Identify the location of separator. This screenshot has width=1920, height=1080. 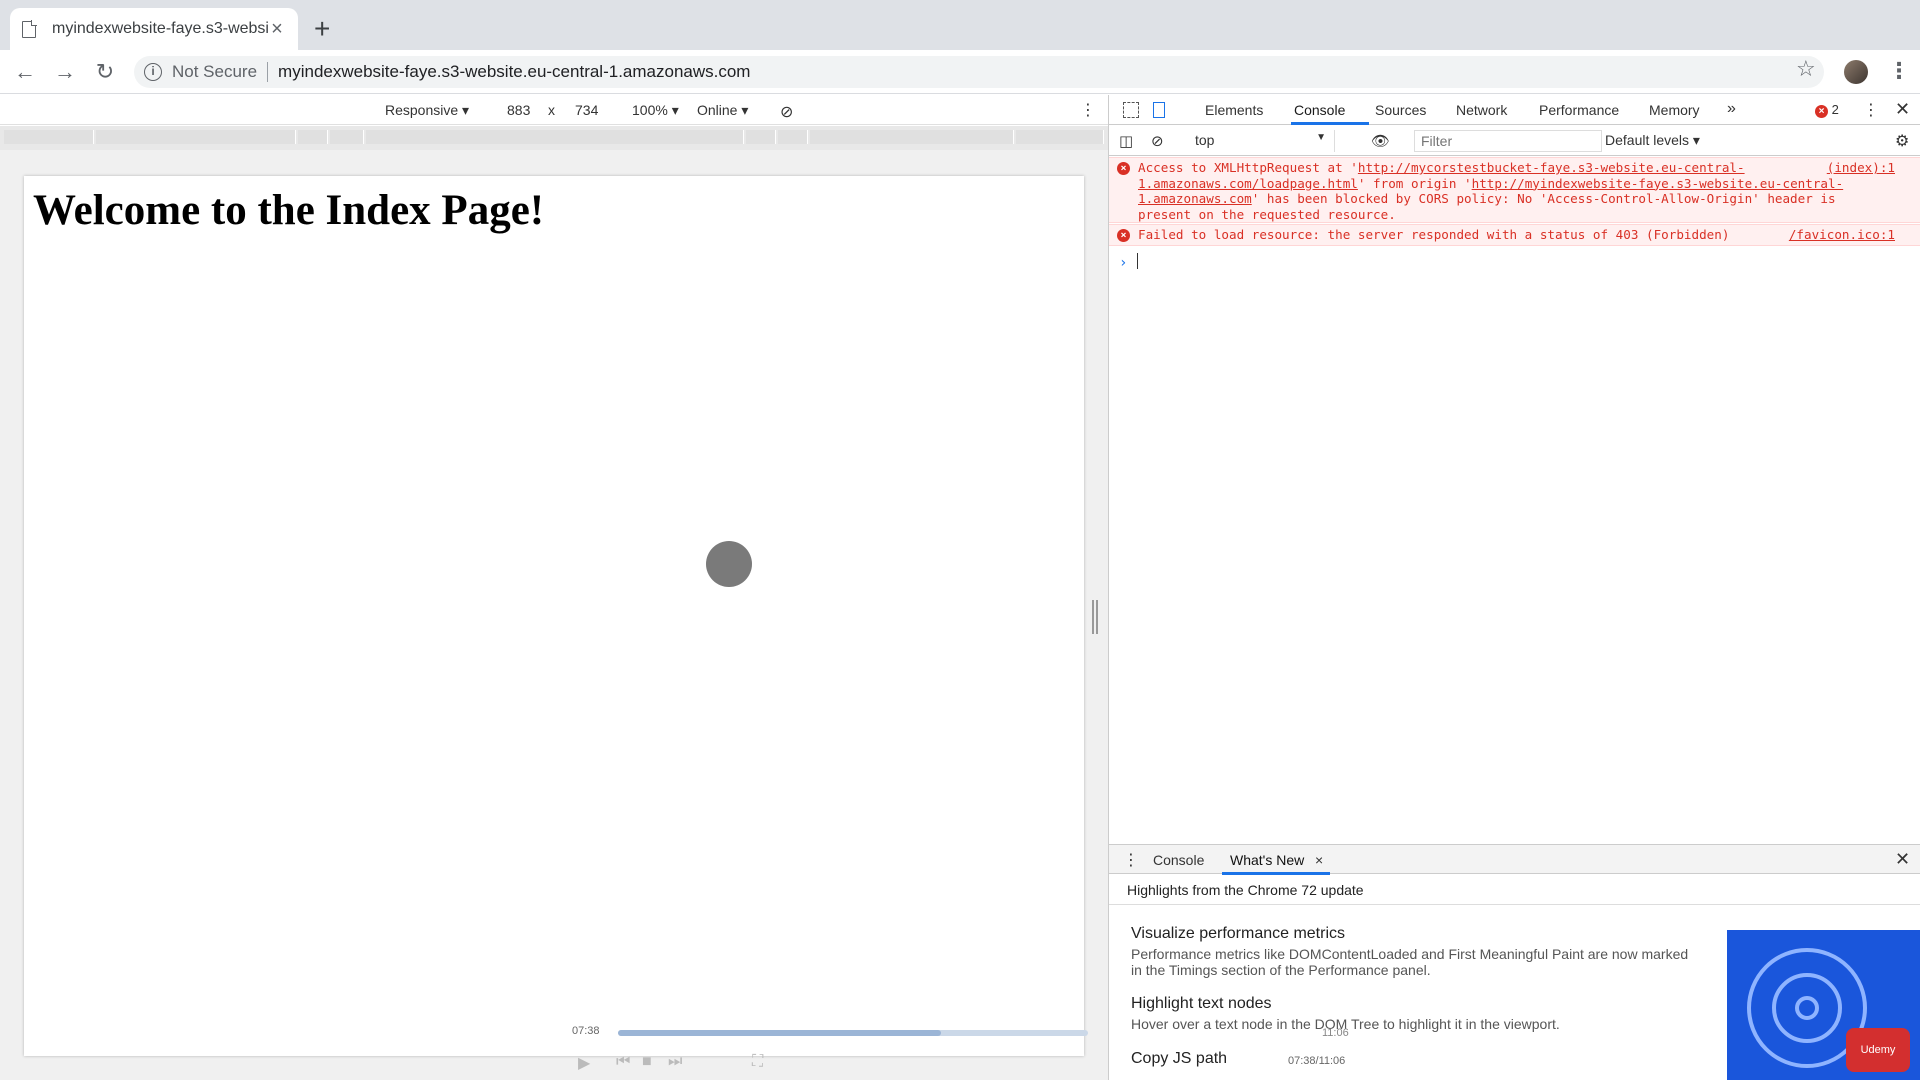
(268, 72).